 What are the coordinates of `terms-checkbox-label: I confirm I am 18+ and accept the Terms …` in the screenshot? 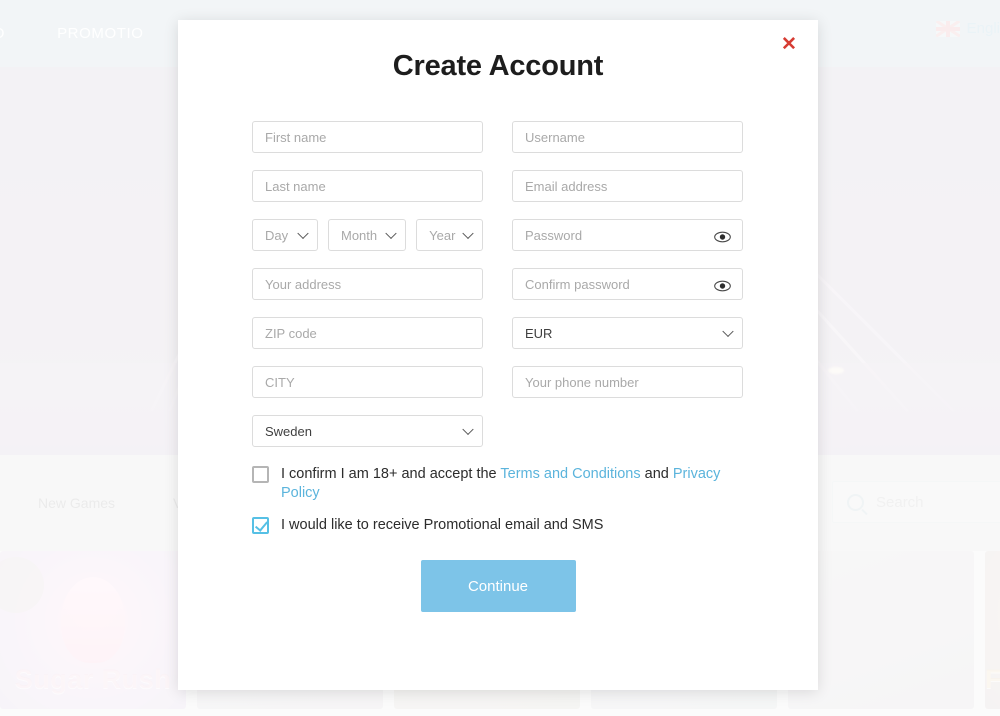 It's located at (512, 484).